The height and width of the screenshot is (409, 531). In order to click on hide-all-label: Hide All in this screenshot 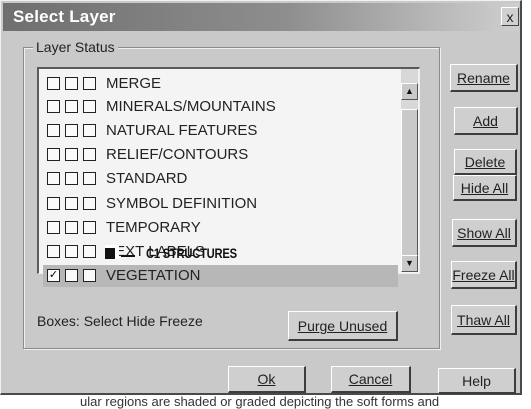, I will do `click(484, 188)`.